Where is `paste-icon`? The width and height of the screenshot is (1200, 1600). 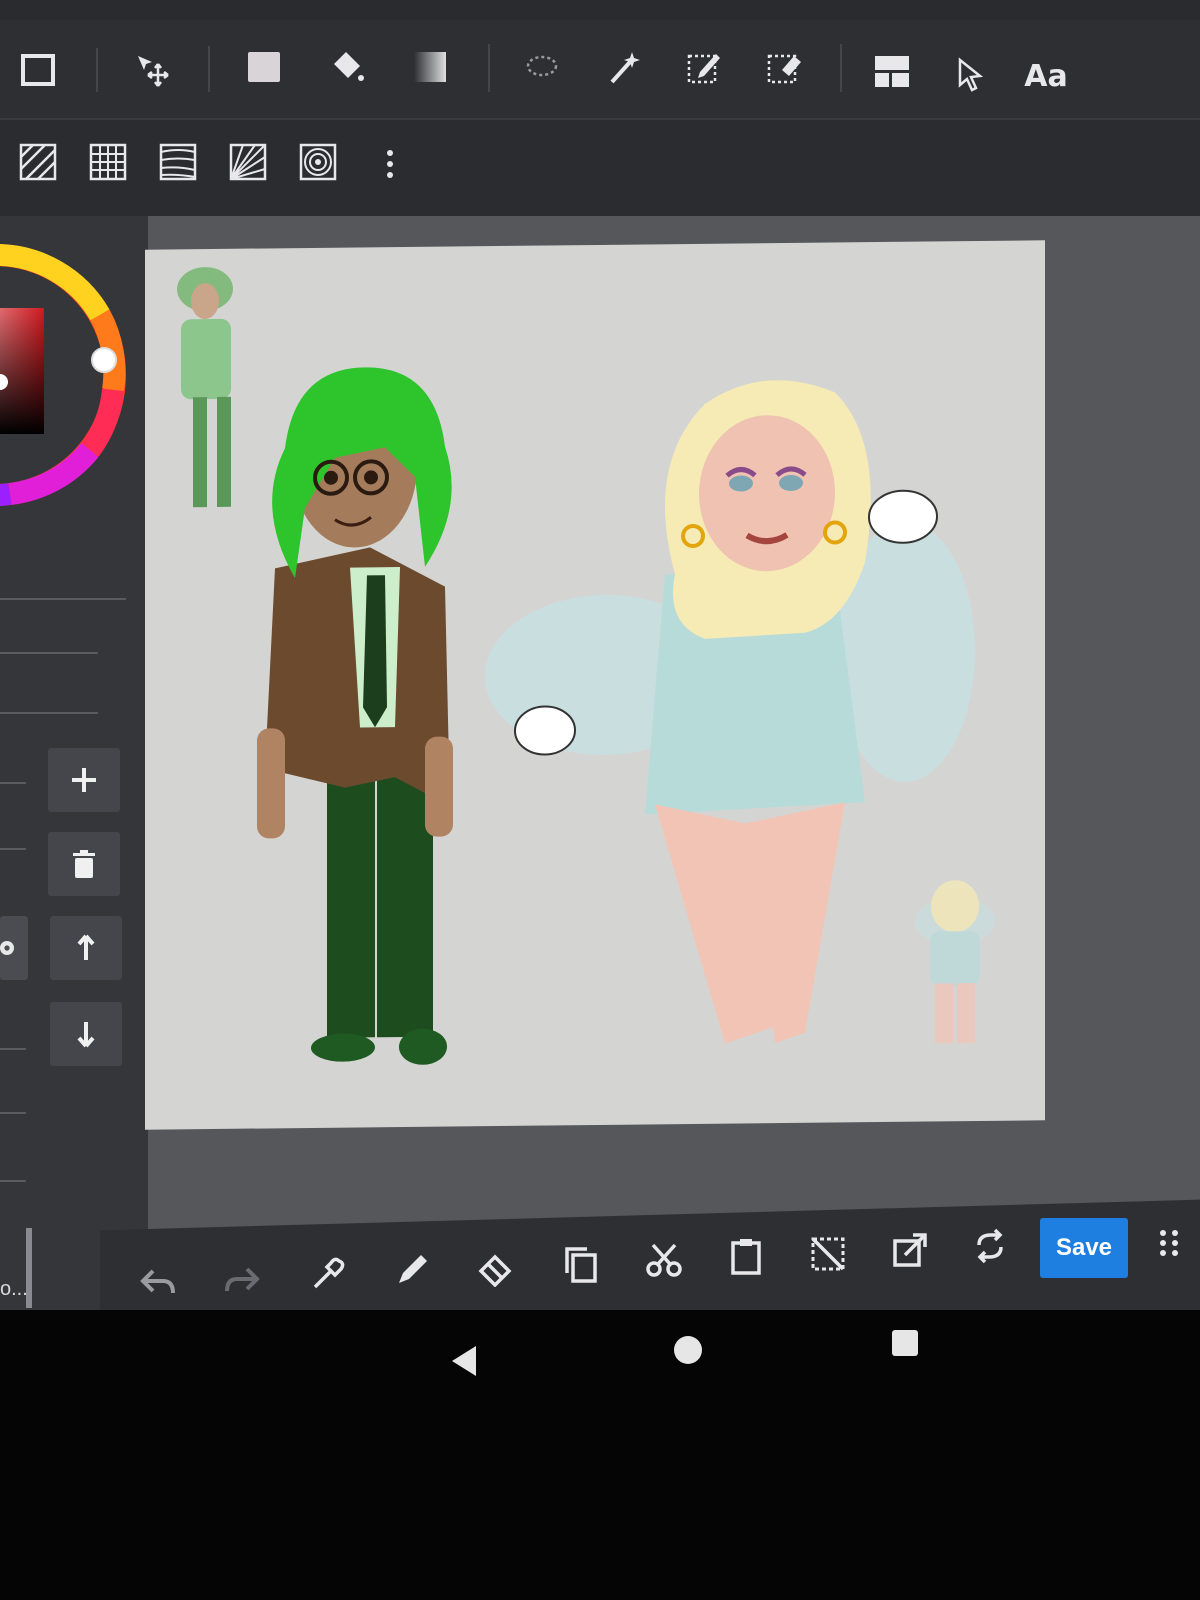 paste-icon is located at coordinates (746, 1256).